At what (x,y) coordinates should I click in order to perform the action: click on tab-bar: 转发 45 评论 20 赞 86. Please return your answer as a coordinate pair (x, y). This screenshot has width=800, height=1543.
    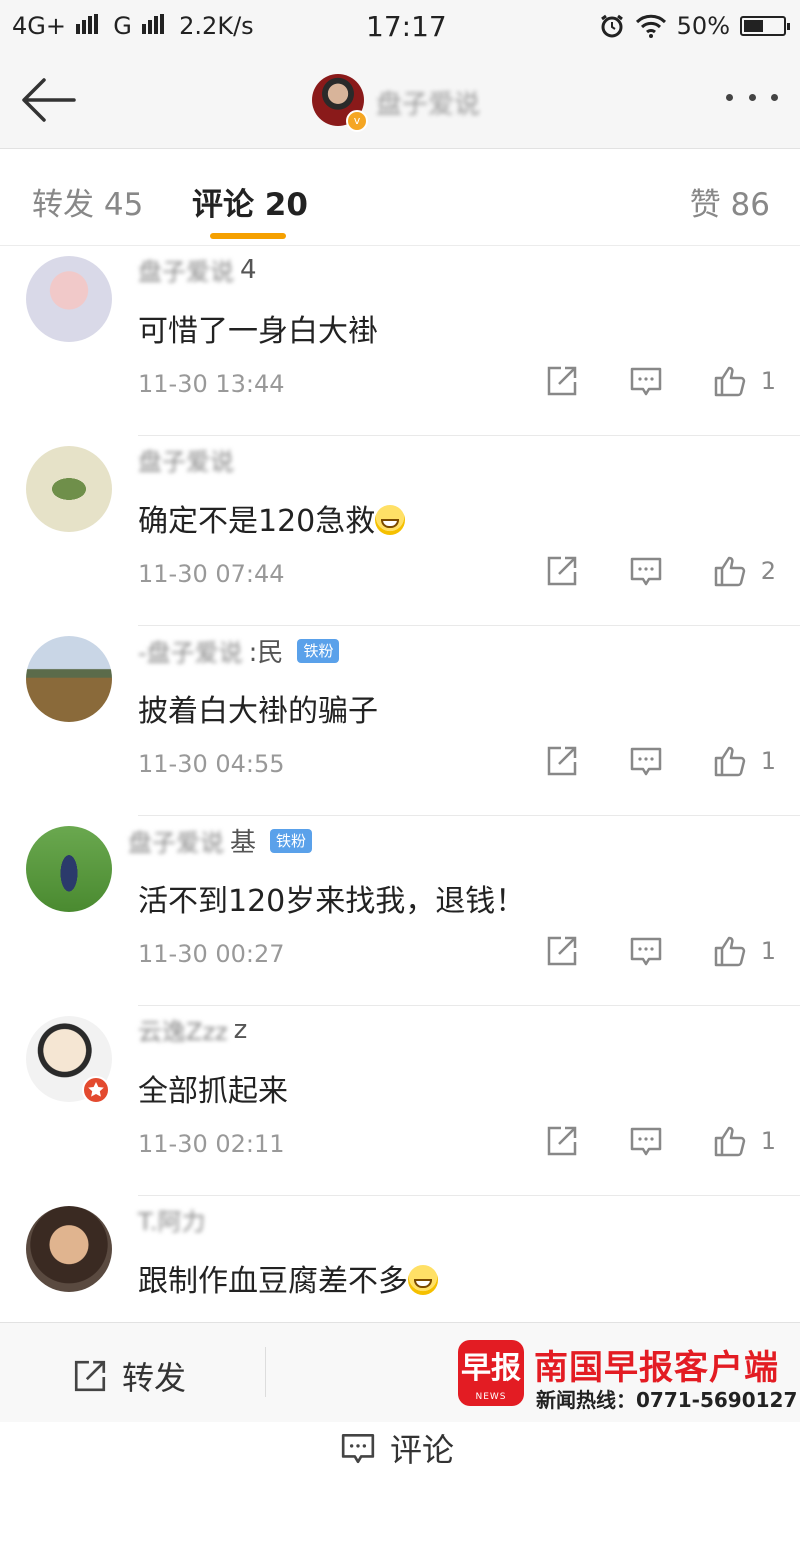
    Looking at the image, I should click on (400, 197).